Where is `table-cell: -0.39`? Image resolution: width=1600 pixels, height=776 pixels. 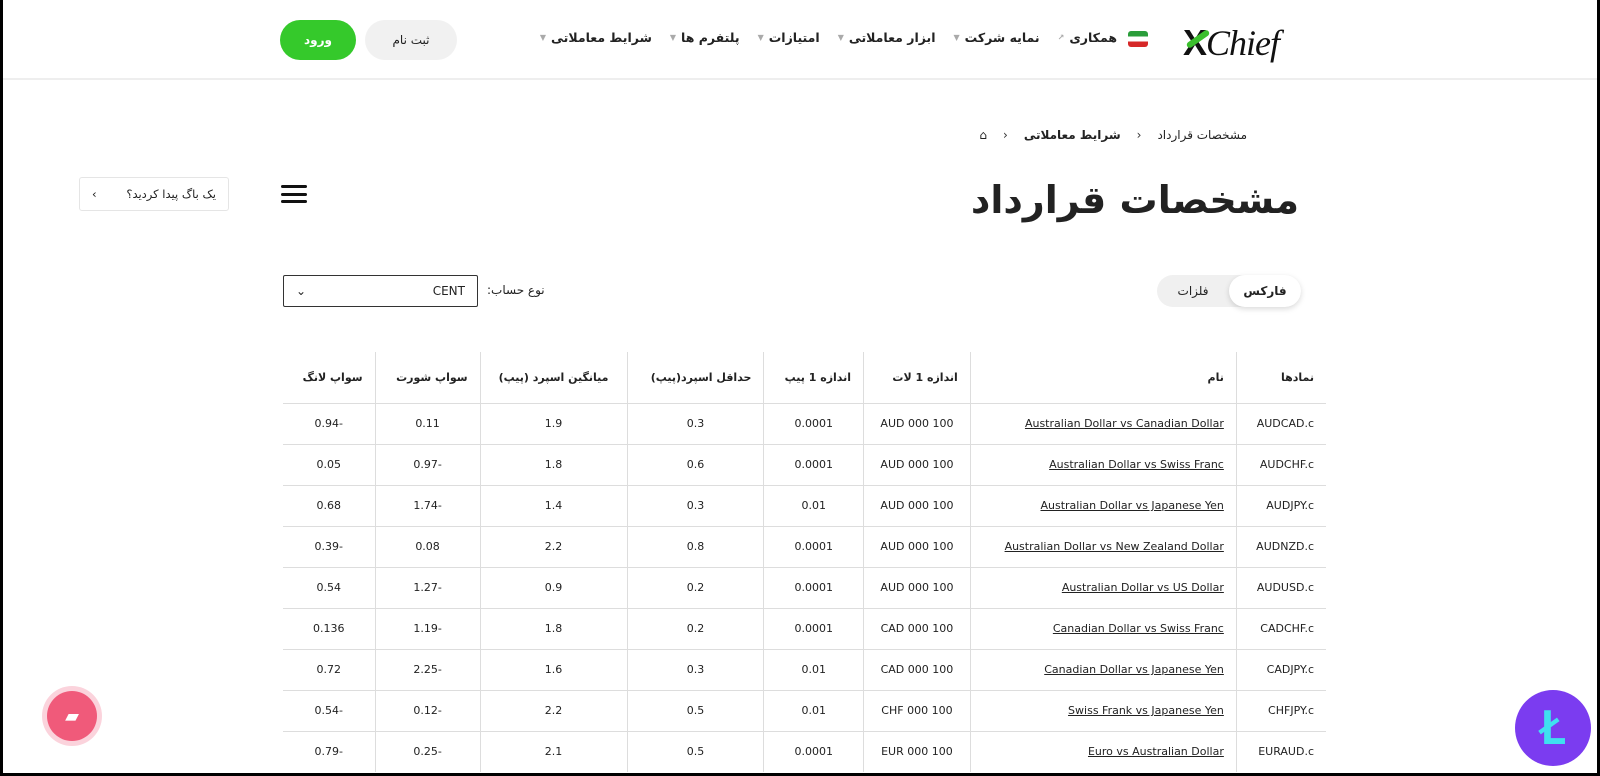 table-cell: -0.39 is located at coordinates (329, 546).